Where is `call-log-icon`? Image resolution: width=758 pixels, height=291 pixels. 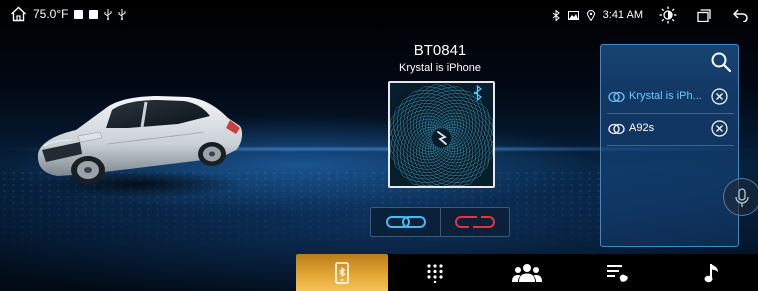 call-log-icon is located at coordinates (618, 273).